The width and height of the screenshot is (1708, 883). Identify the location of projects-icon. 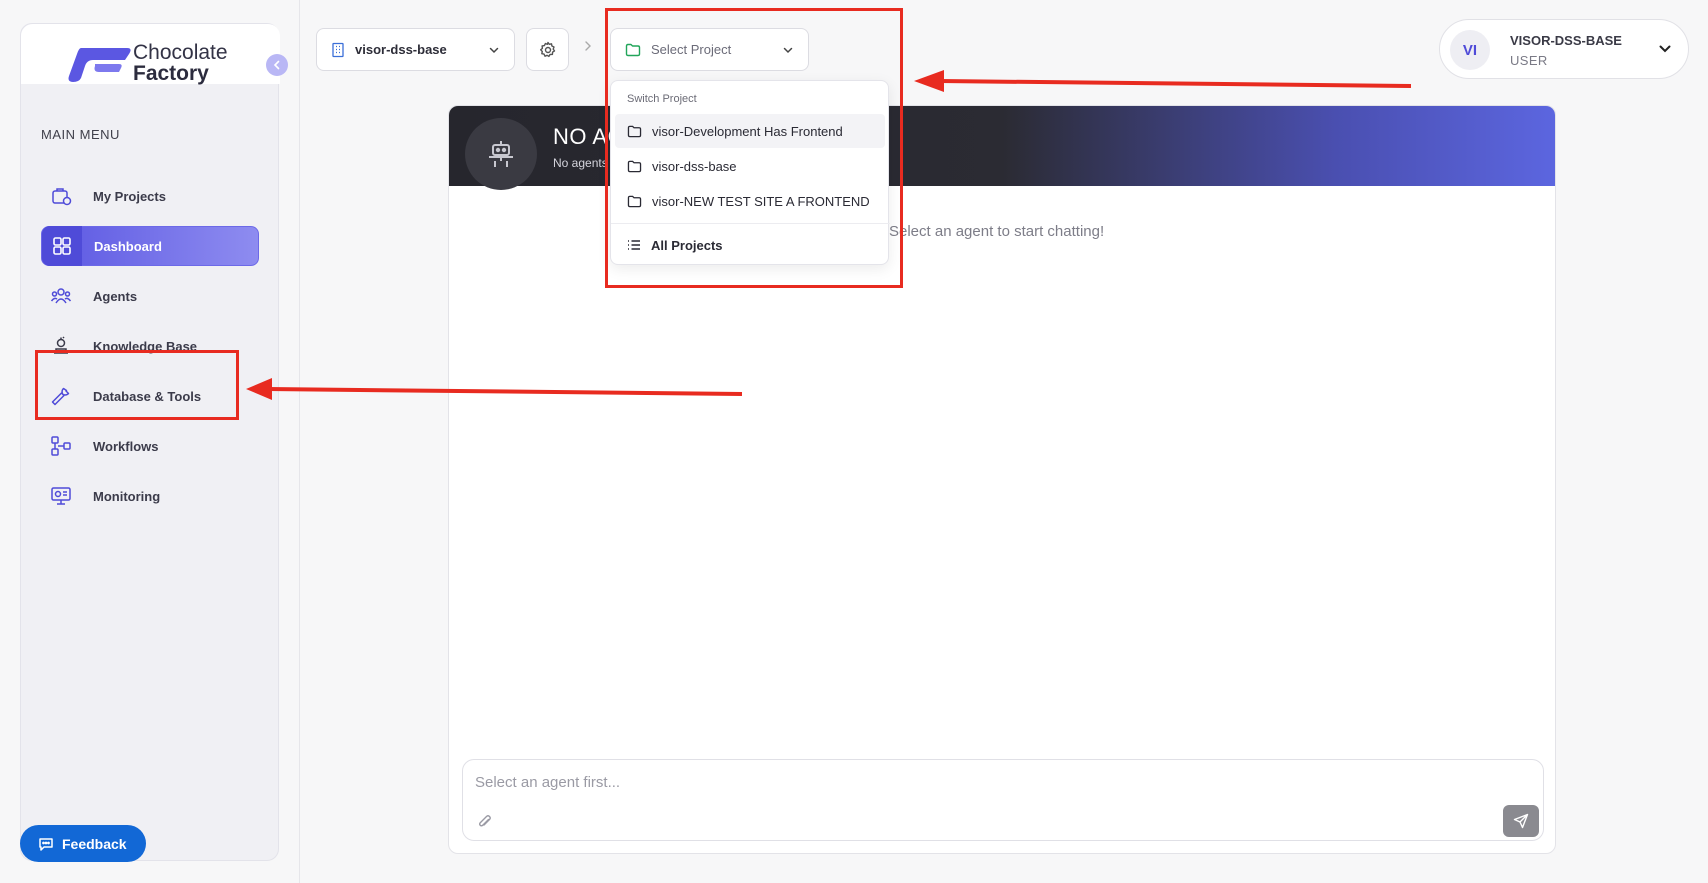
(61, 196).